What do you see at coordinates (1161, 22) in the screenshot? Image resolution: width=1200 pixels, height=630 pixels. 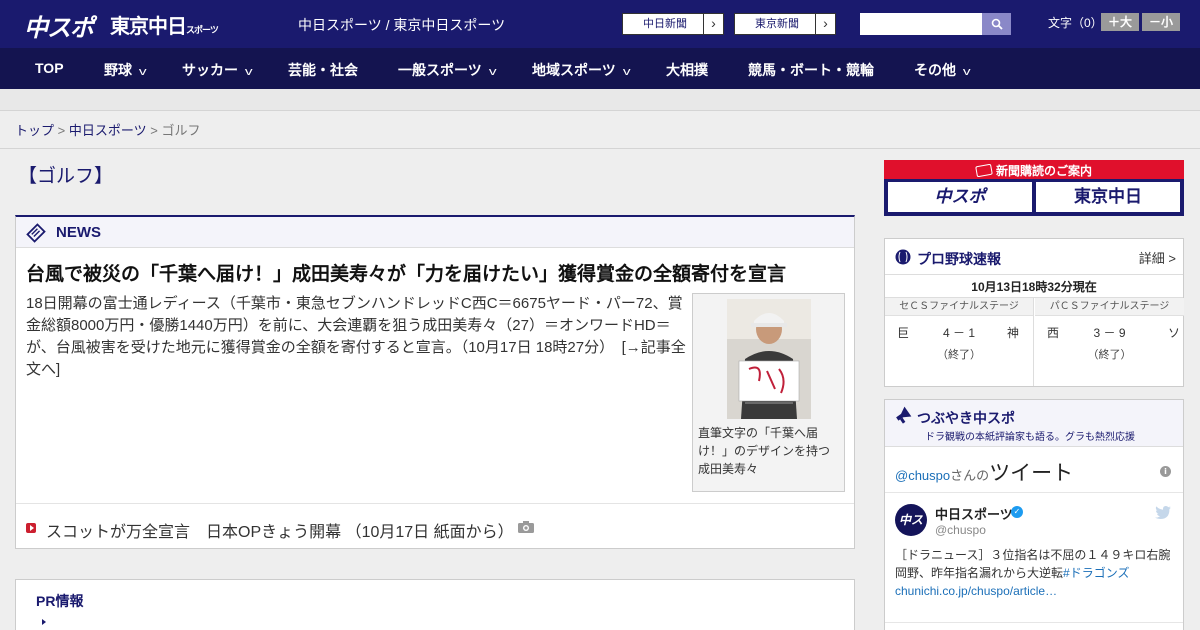 I see `font-size-decrease-button: －小` at bounding box center [1161, 22].